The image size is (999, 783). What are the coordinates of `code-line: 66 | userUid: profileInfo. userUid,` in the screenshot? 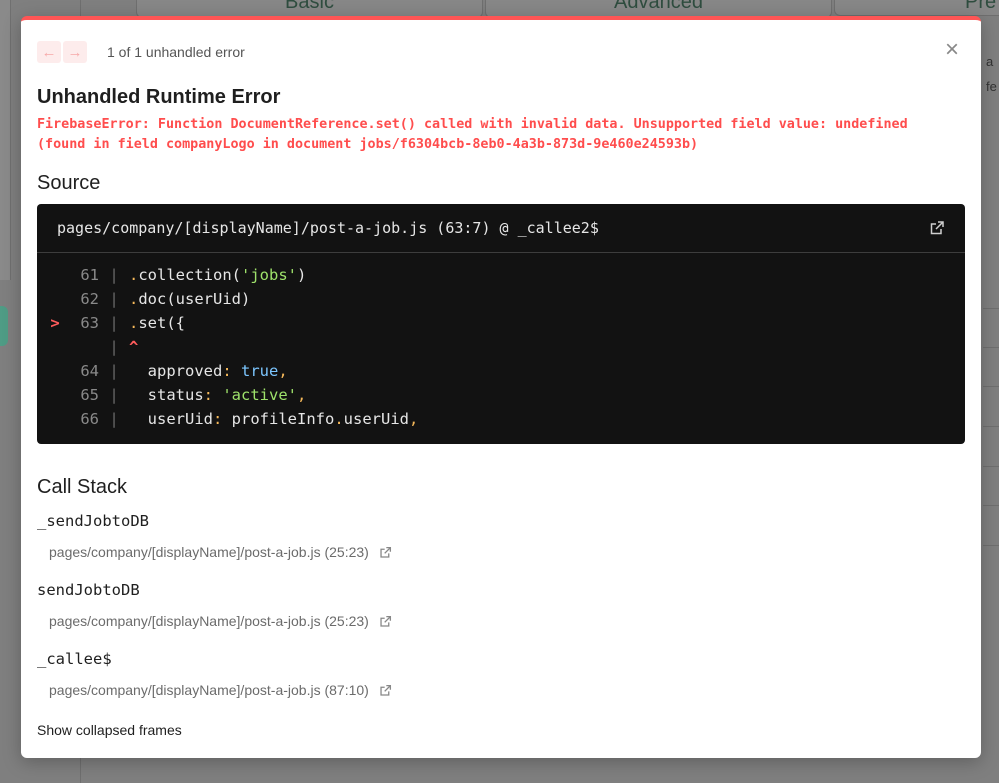 It's located at (501, 419).